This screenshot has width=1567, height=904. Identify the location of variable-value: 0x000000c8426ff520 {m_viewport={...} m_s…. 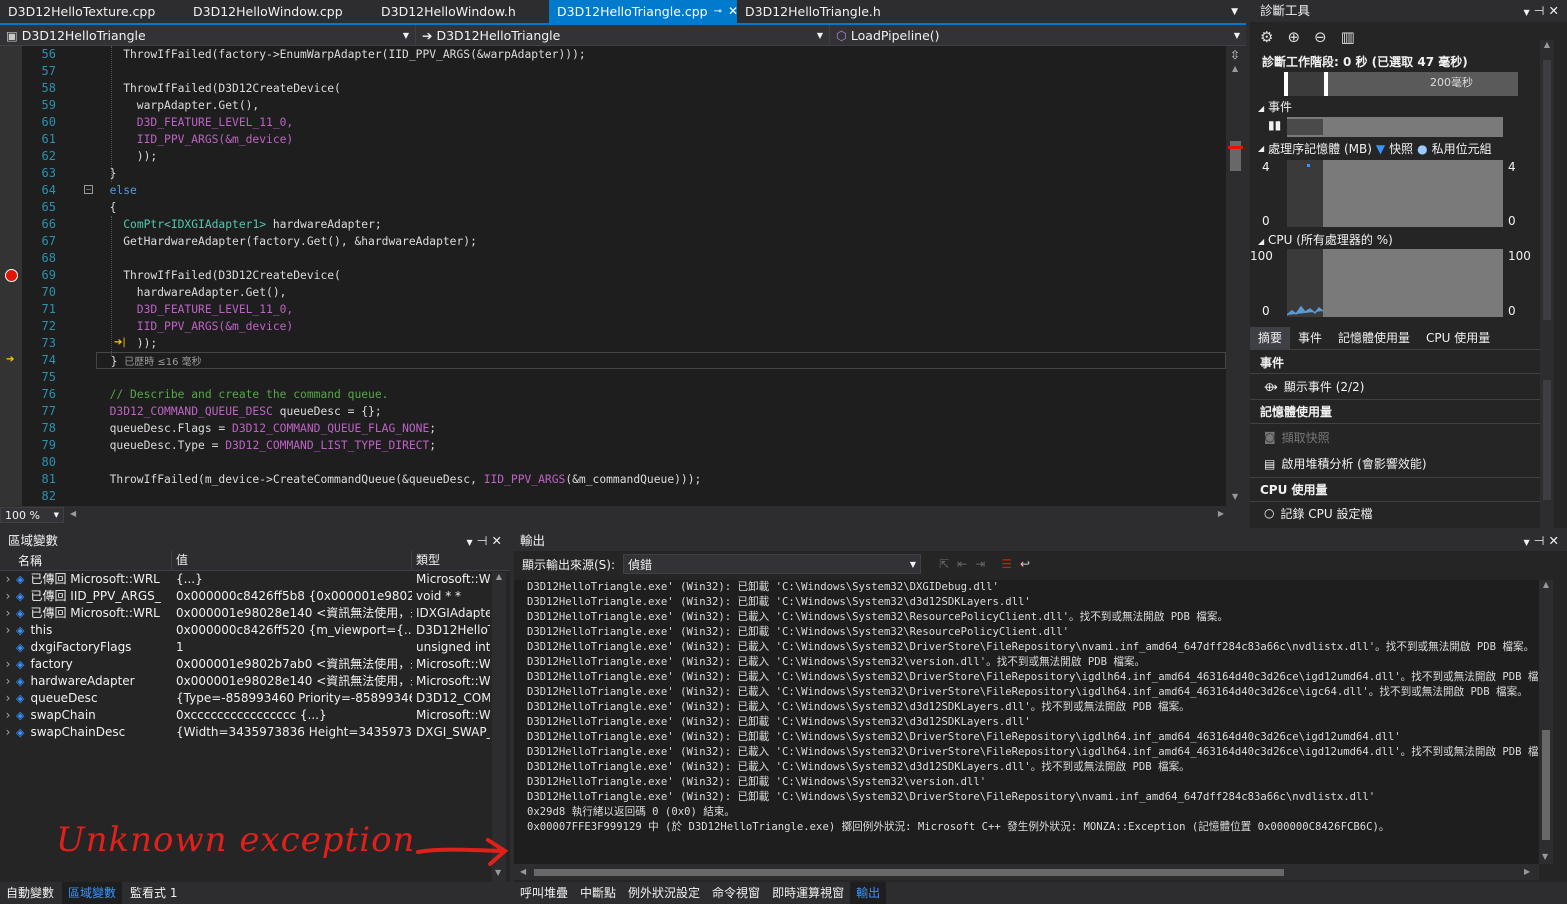
(292, 630).